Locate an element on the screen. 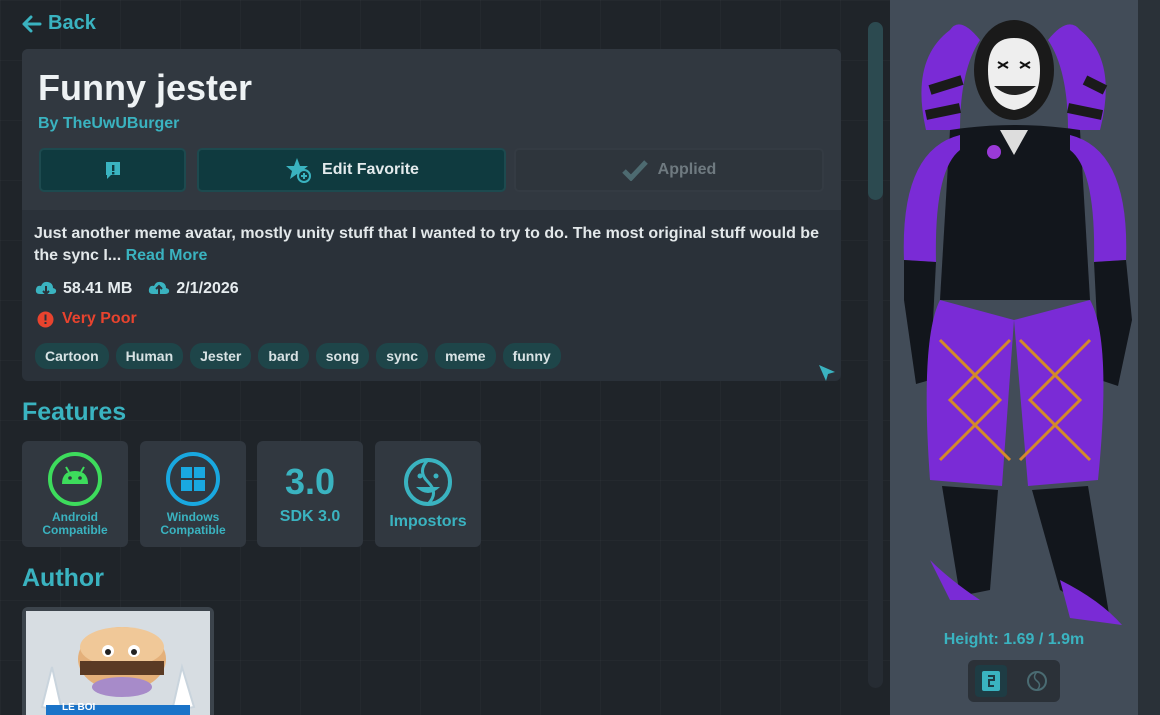 The height and width of the screenshot is (715, 1160). android-label: Android Compatible is located at coordinates (75, 523).